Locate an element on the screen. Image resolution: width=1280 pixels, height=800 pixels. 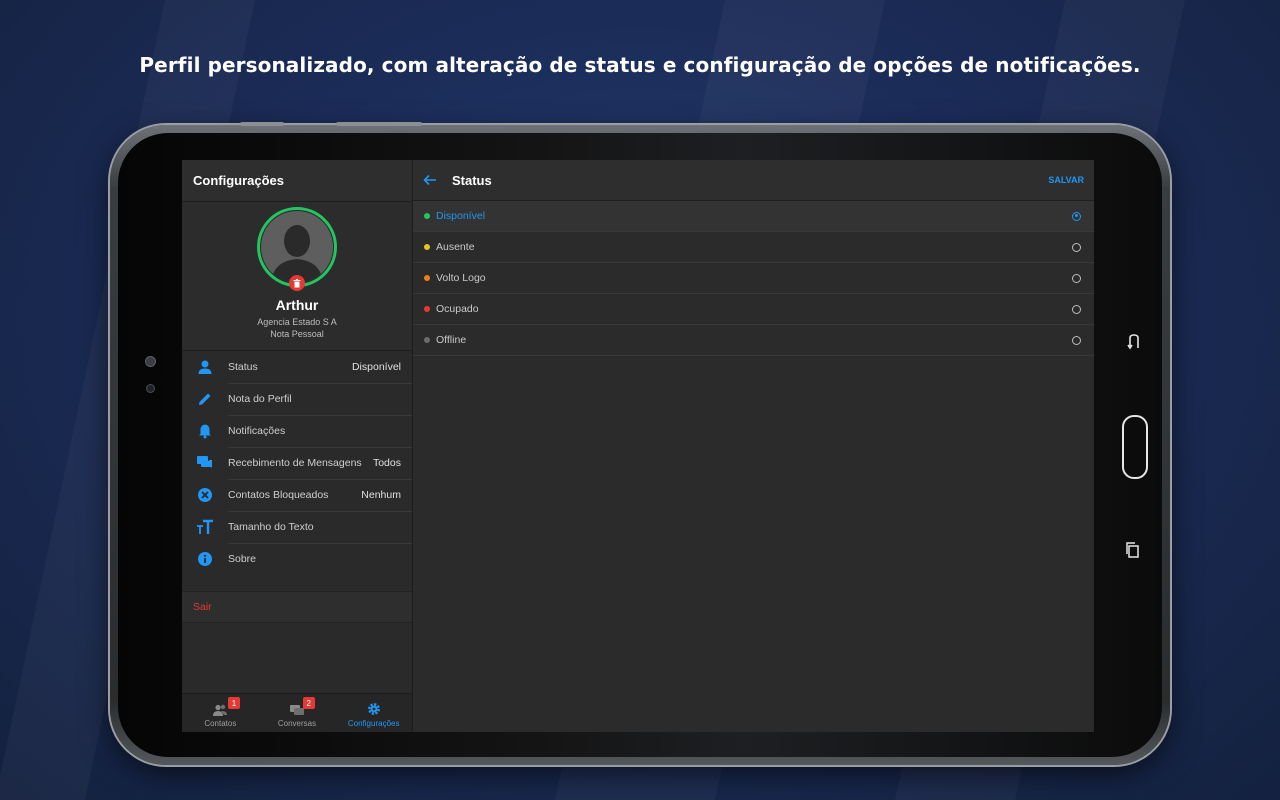
trash-icon is located at coordinates (297, 282).